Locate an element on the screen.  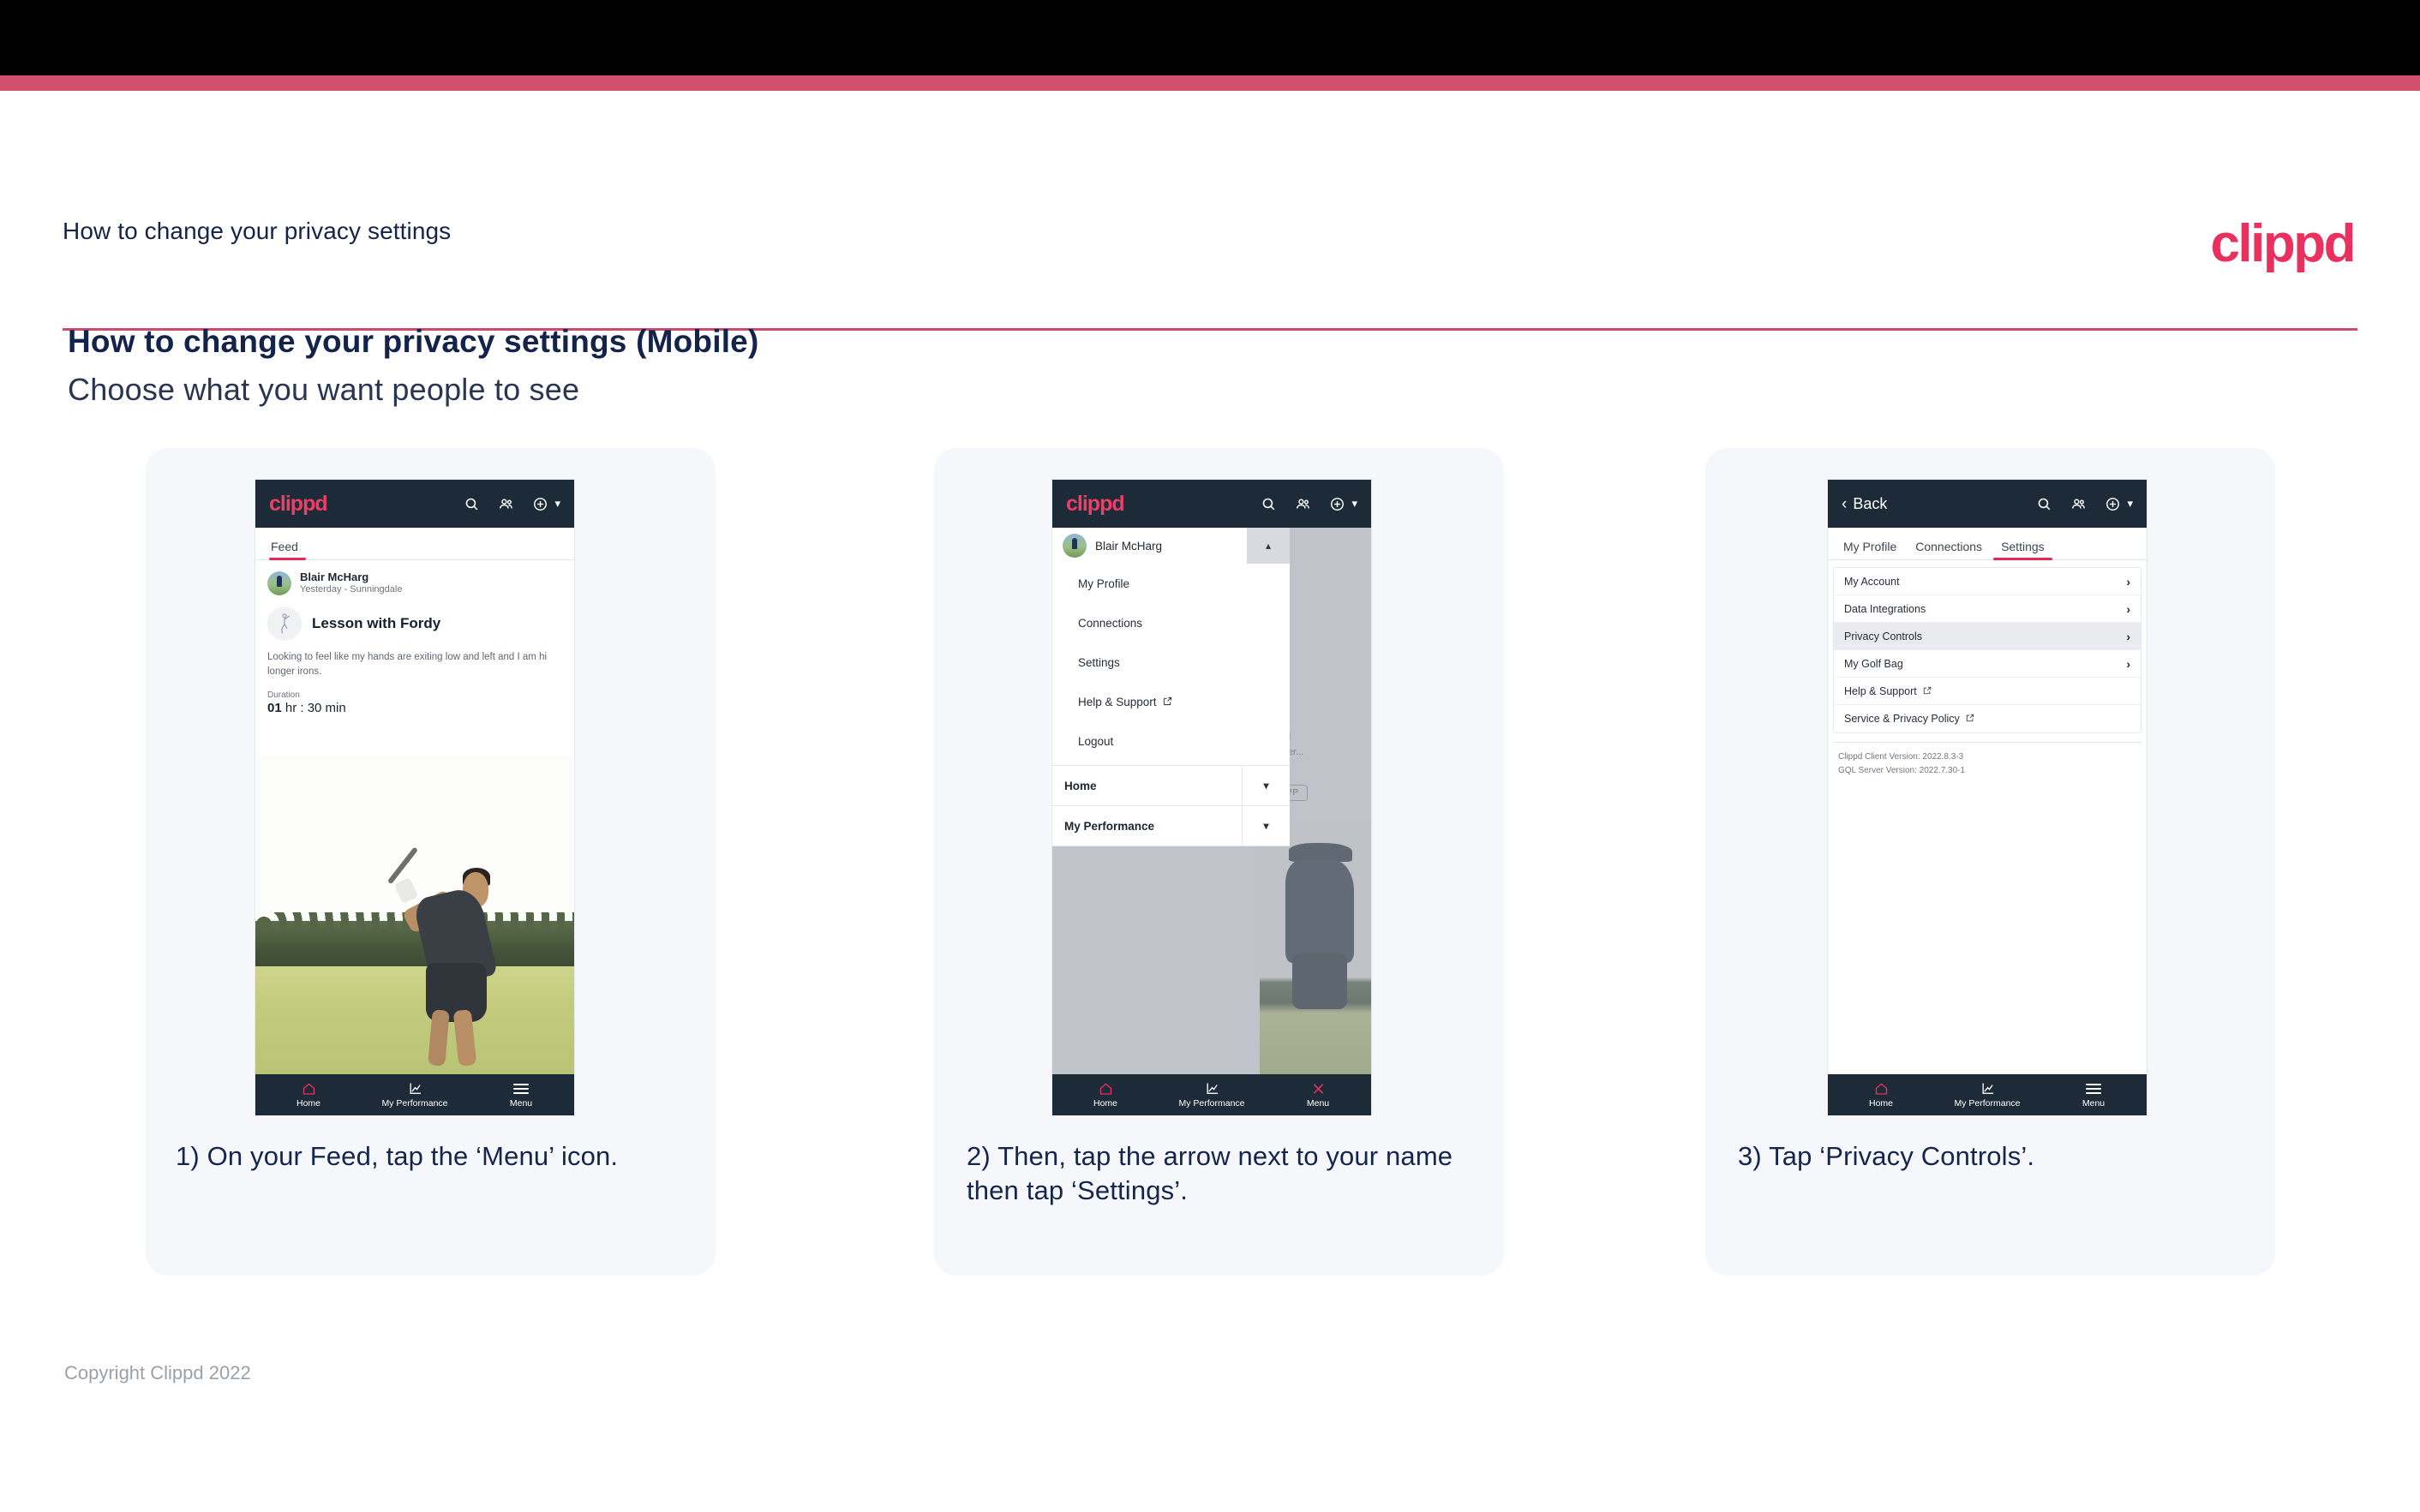
post-header: Blair McHarg Yesterday - Sunningdale is located at coordinates (414, 583).